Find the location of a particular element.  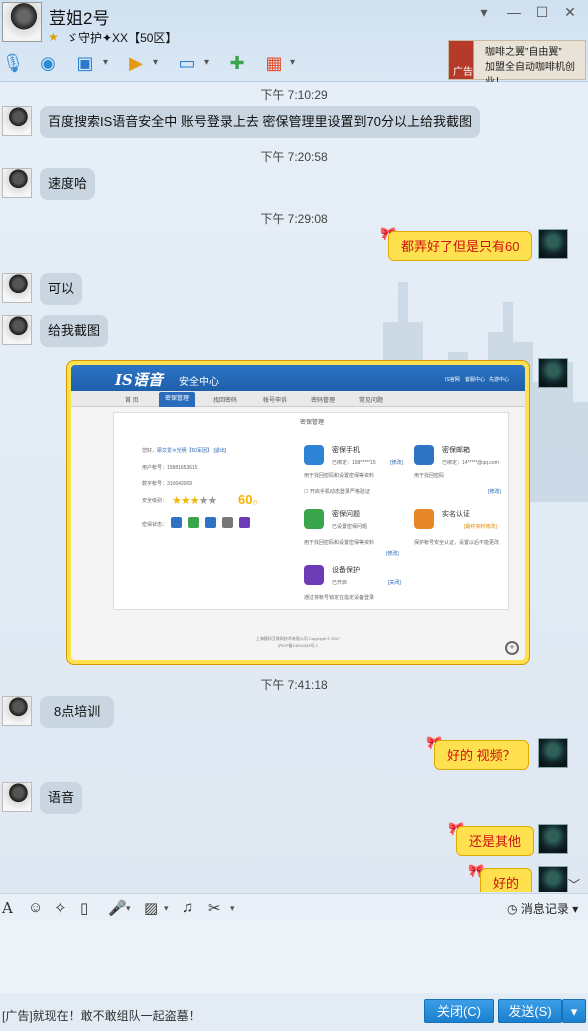

item-title: 实名认证 is located at coordinates (456, 514).